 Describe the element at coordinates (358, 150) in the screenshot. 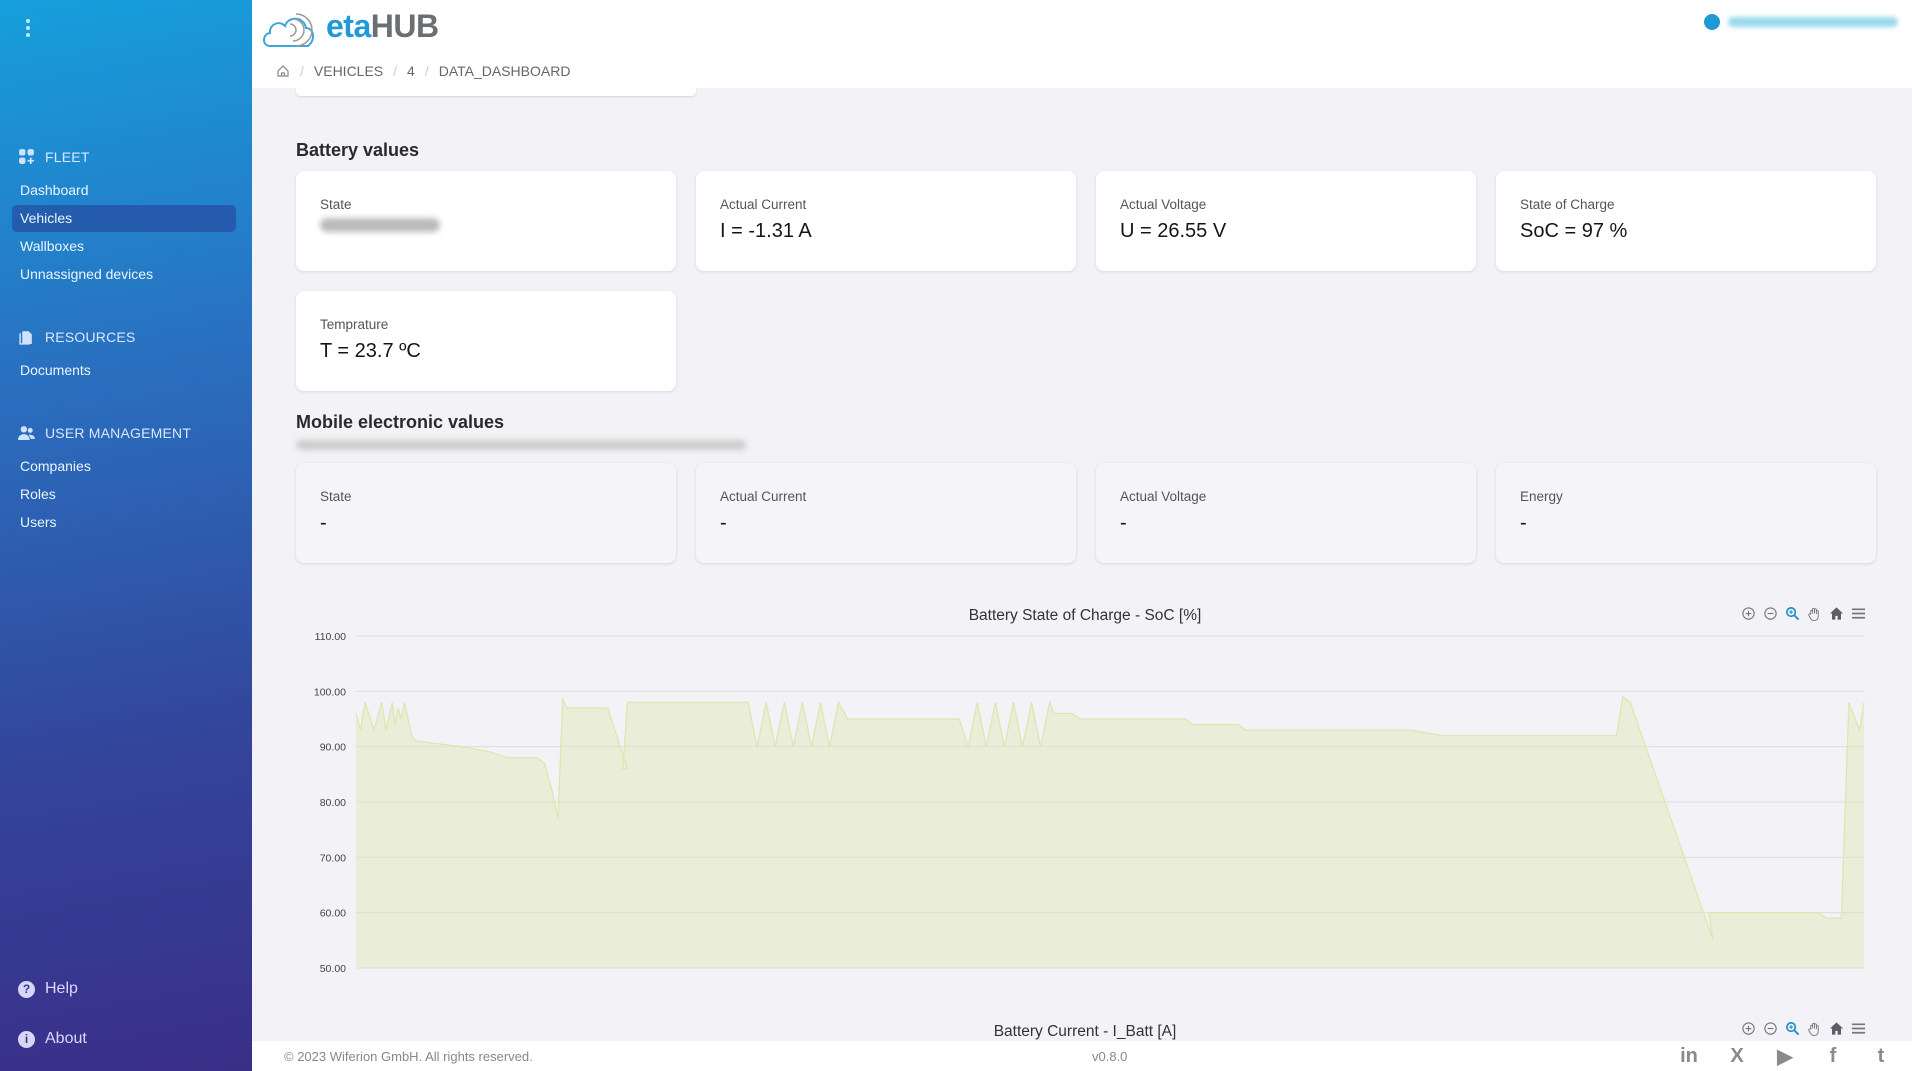

I see `battery-values-title: Battery values` at that location.